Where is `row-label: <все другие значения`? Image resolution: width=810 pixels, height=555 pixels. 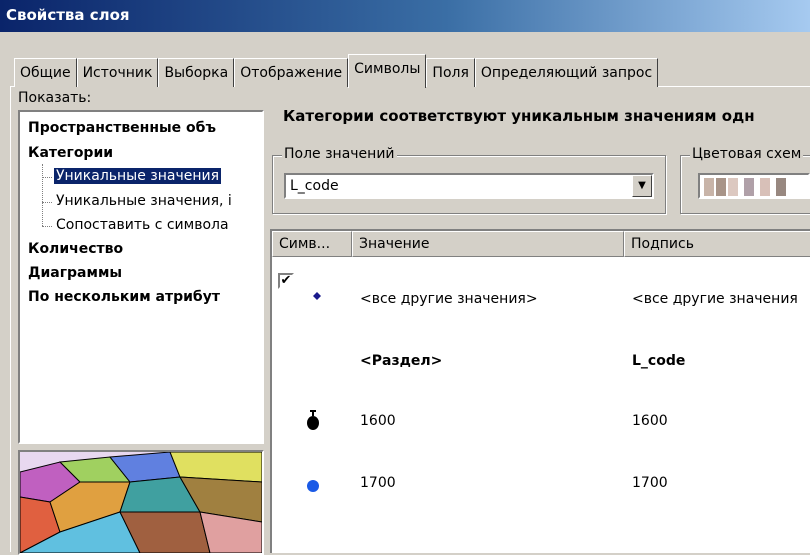
row-label: <все другие значения is located at coordinates (715, 299).